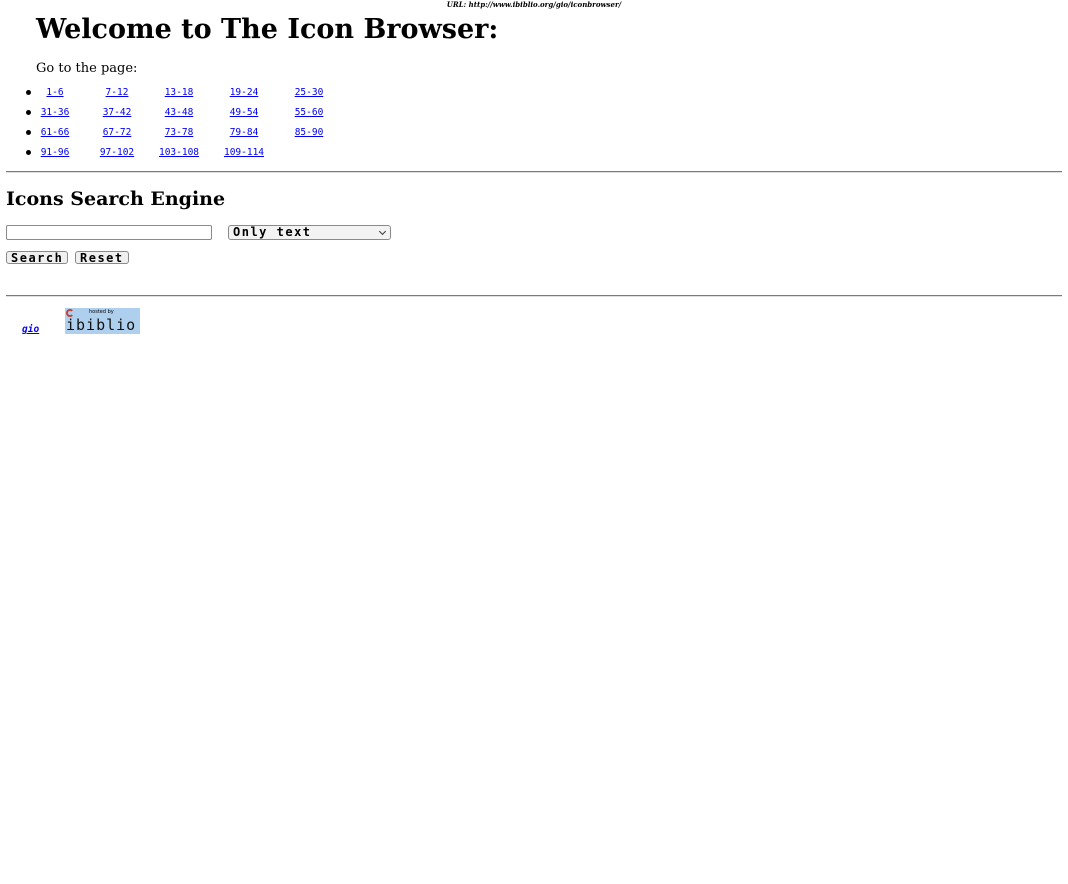 This screenshot has height=884, width=1068. Describe the element at coordinates (309, 133) in the screenshot. I see `page-link: 85-90` at that location.